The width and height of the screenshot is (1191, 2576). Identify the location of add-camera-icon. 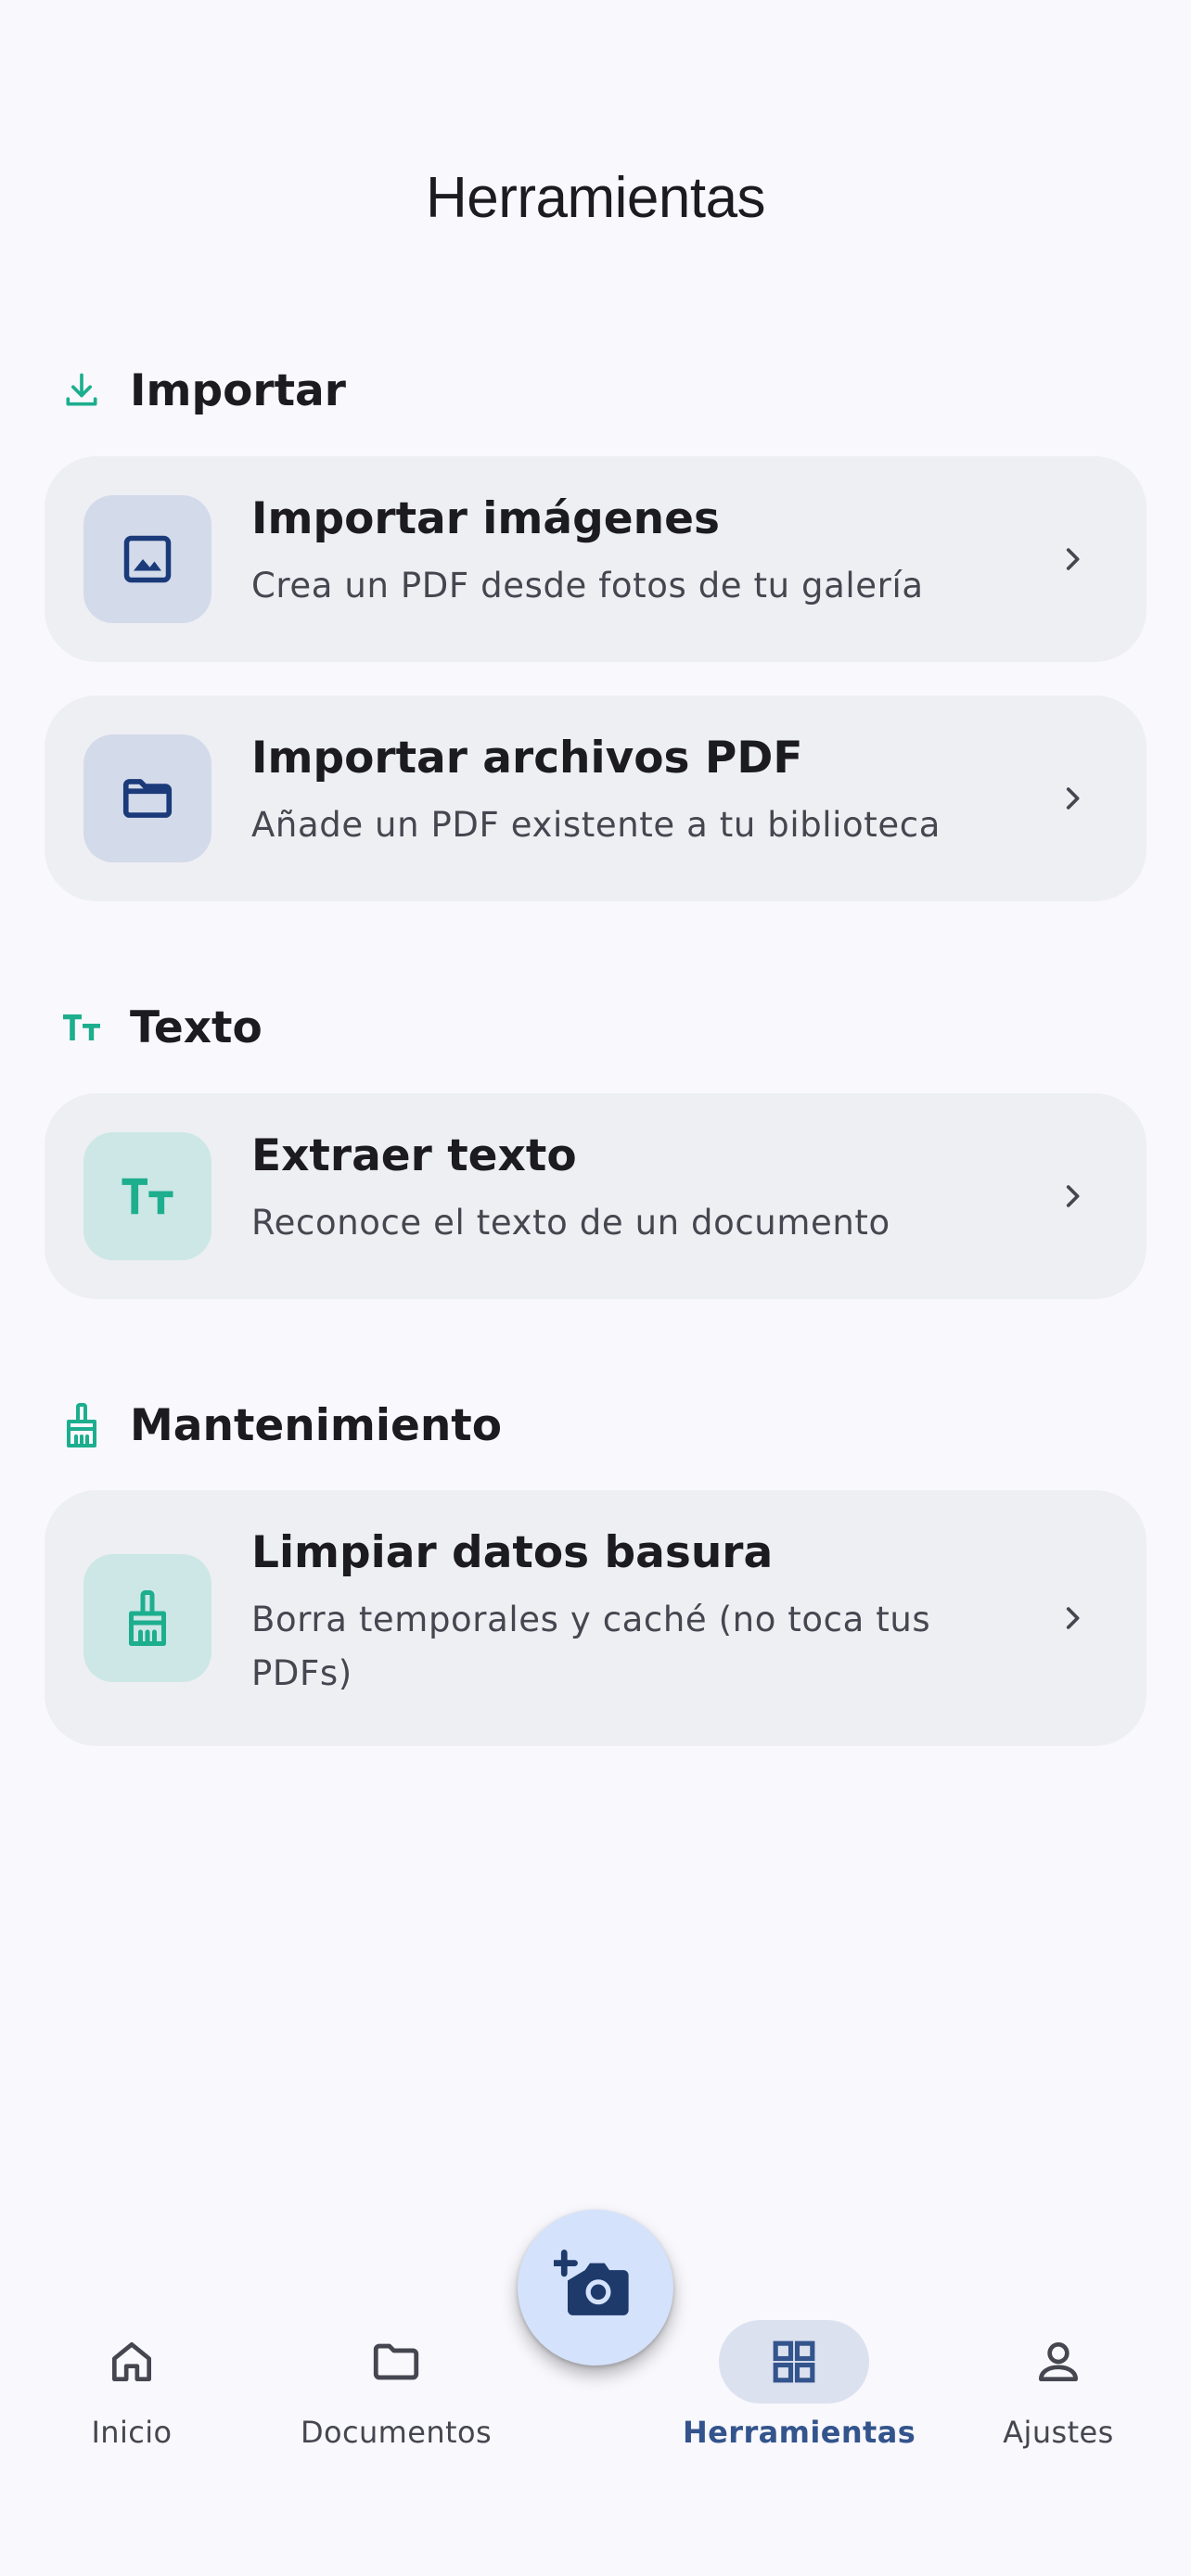
(593, 2287).